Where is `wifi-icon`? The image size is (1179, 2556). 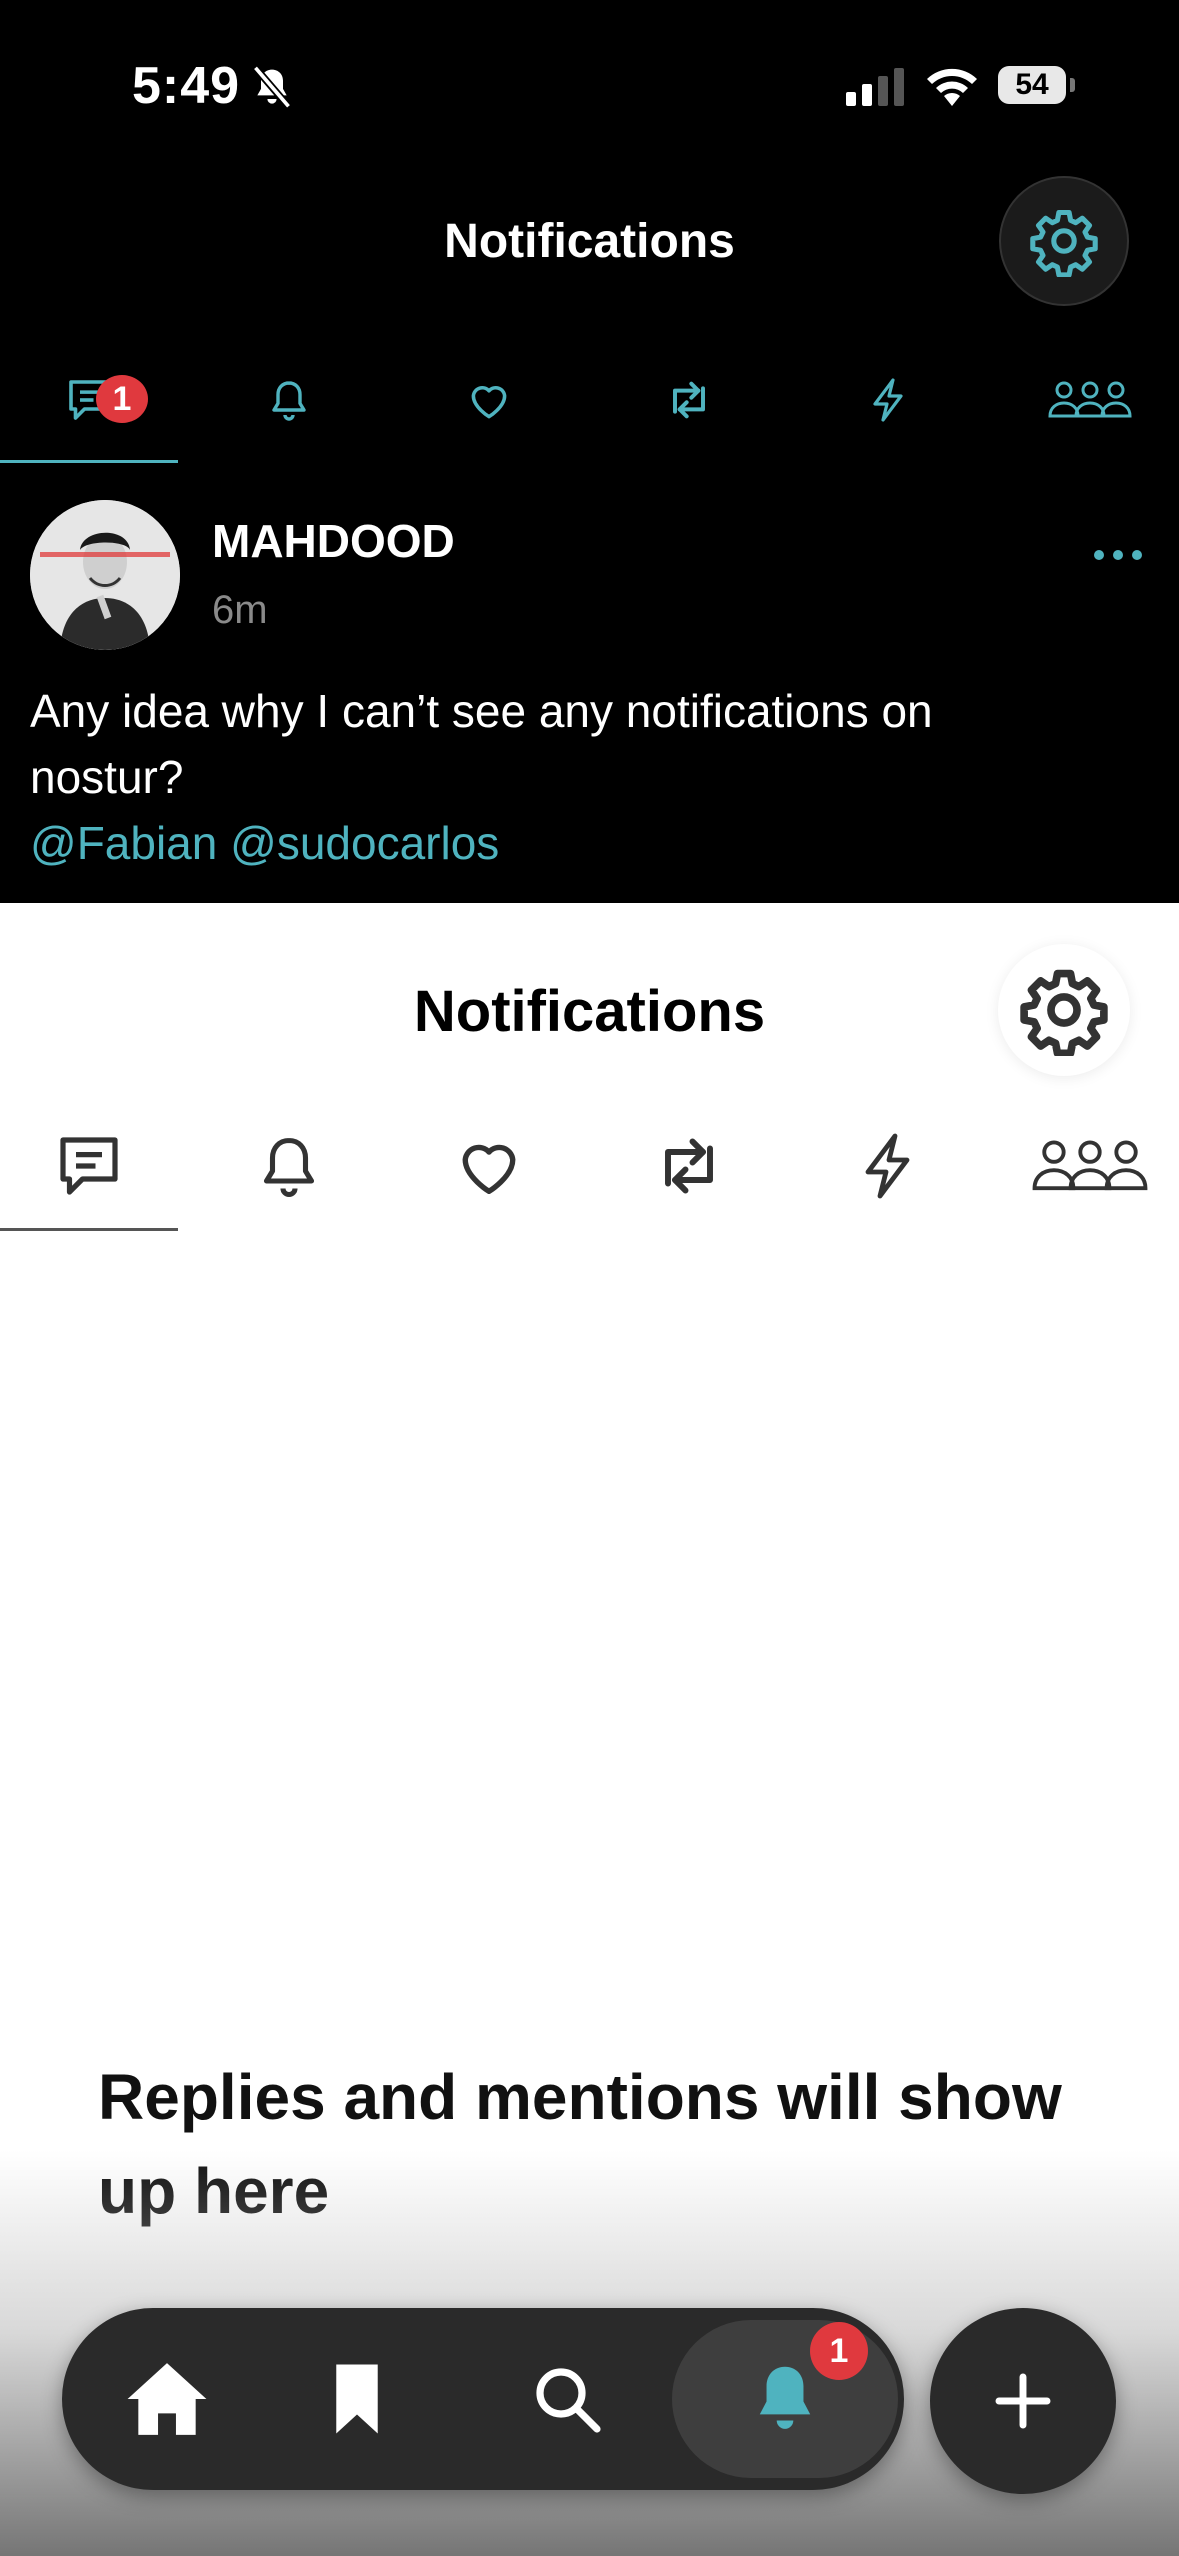 wifi-icon is located at coordinates (952, 87).